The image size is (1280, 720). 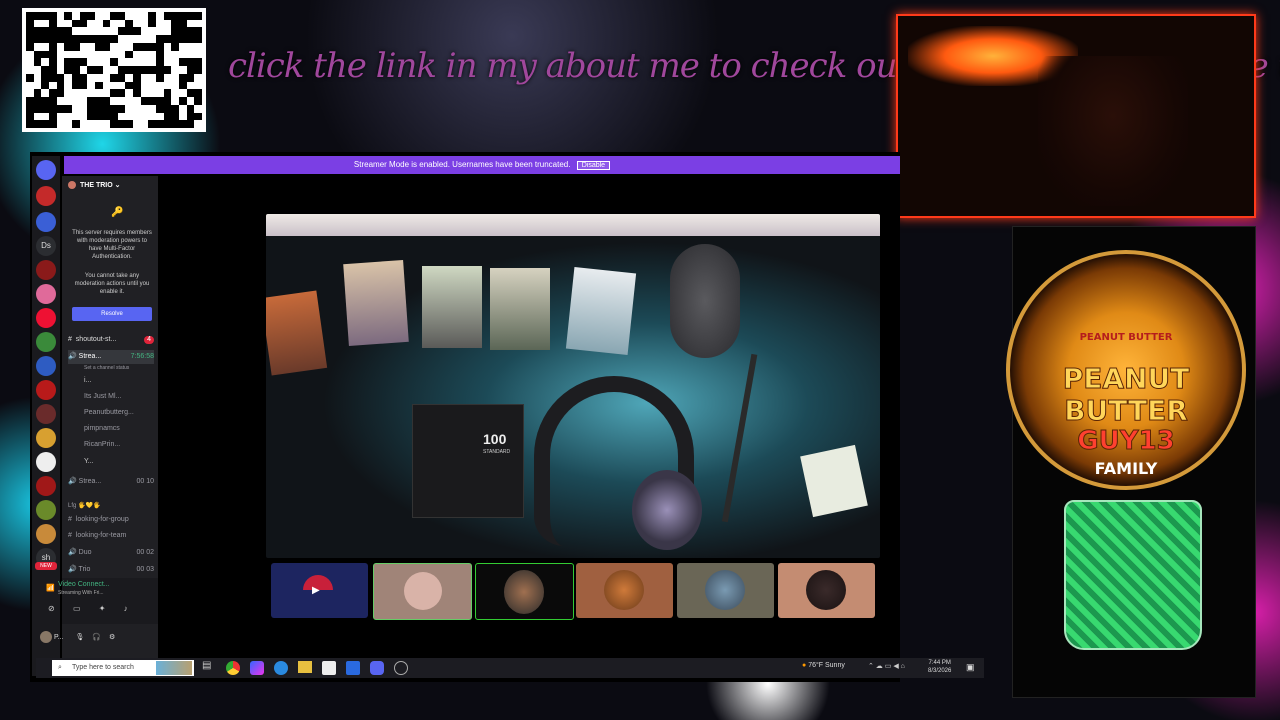 What do you see at coordinates (46, 637) in the screenshot?
I see `avatar` at bounding box center [46, 637].